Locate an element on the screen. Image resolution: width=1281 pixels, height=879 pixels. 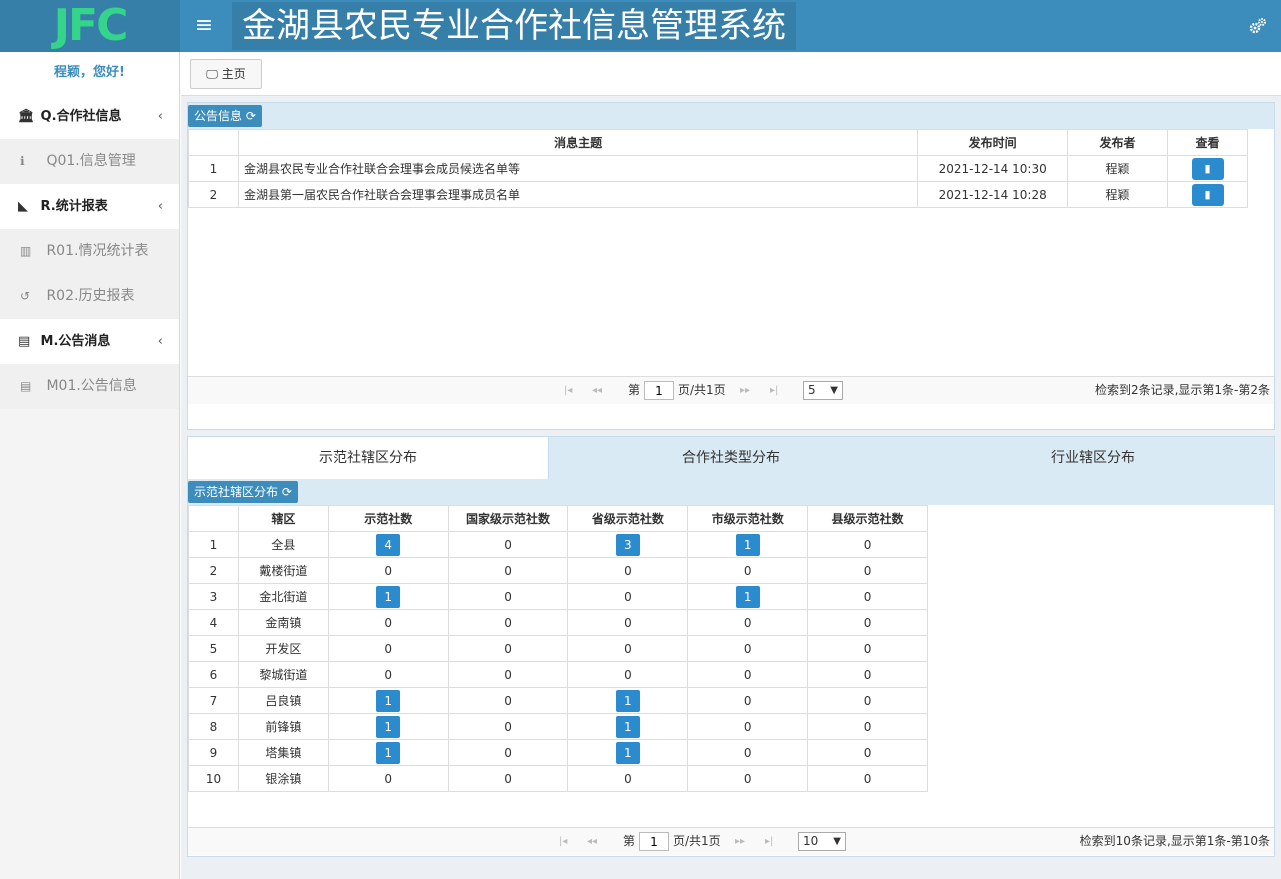
sidebar-group-label: R.统计报表 is located at coordinates (74, 206).